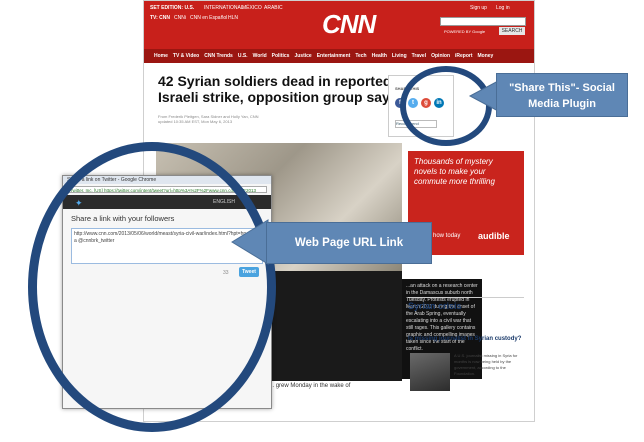  I want to click on url-link-callout: Web Page URL Link, so click(349, 243).